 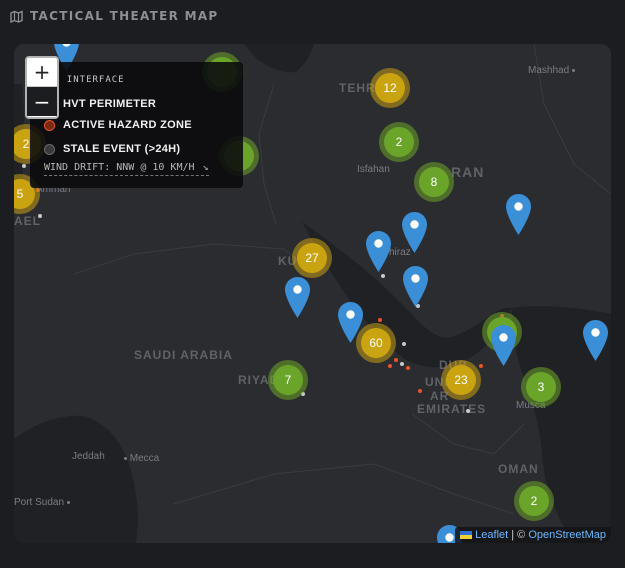 I want to click on panel-title: TACTICAL THEATER MAP, so click(x=124, y=16).